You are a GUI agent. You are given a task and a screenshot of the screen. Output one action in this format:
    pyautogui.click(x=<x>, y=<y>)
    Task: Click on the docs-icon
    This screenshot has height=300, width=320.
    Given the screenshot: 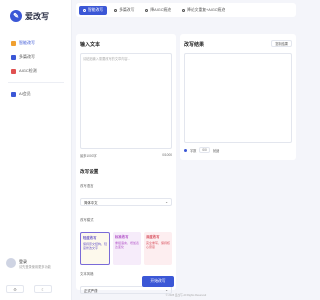 What is the action you would take?
    pyautogui.click(x=13, y=57)
    